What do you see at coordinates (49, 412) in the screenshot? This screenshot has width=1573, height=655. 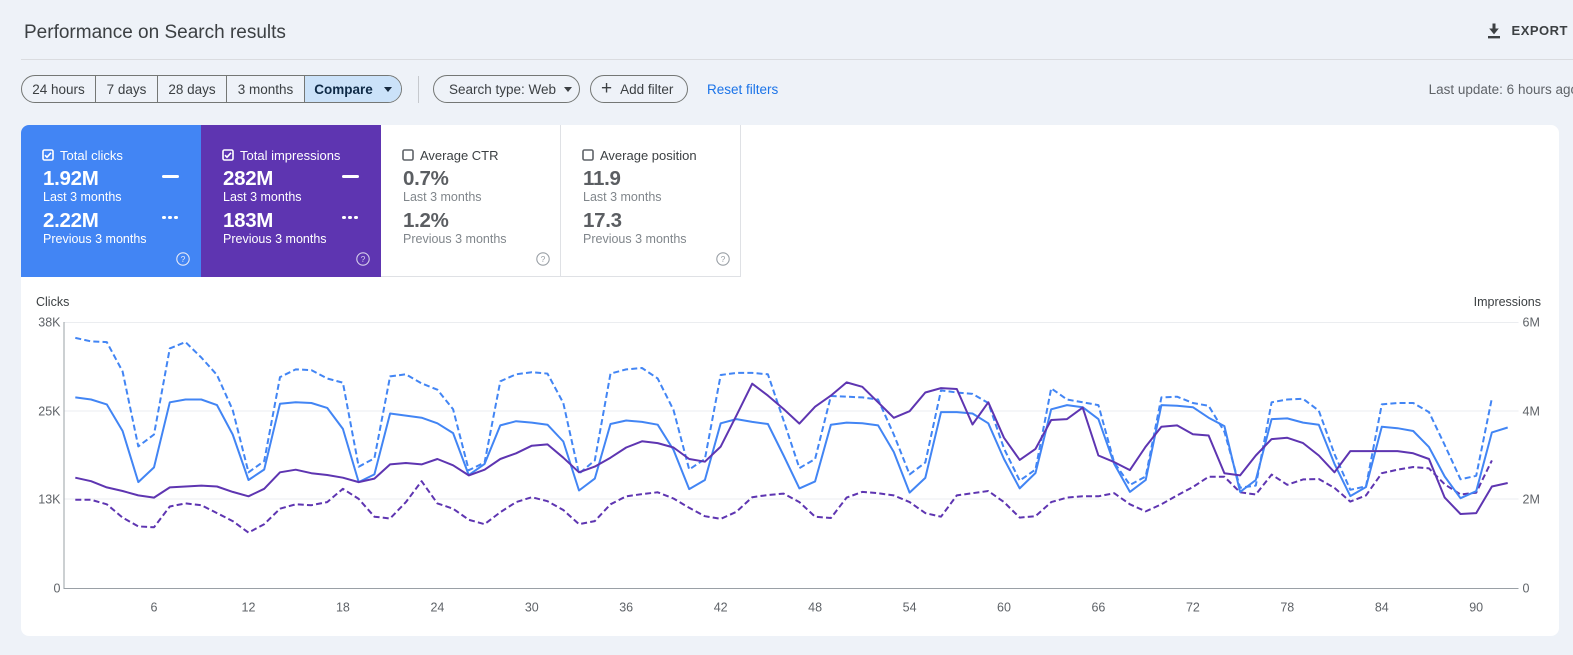 I see `svg-text: 25K` at bounding box center [49, 412].